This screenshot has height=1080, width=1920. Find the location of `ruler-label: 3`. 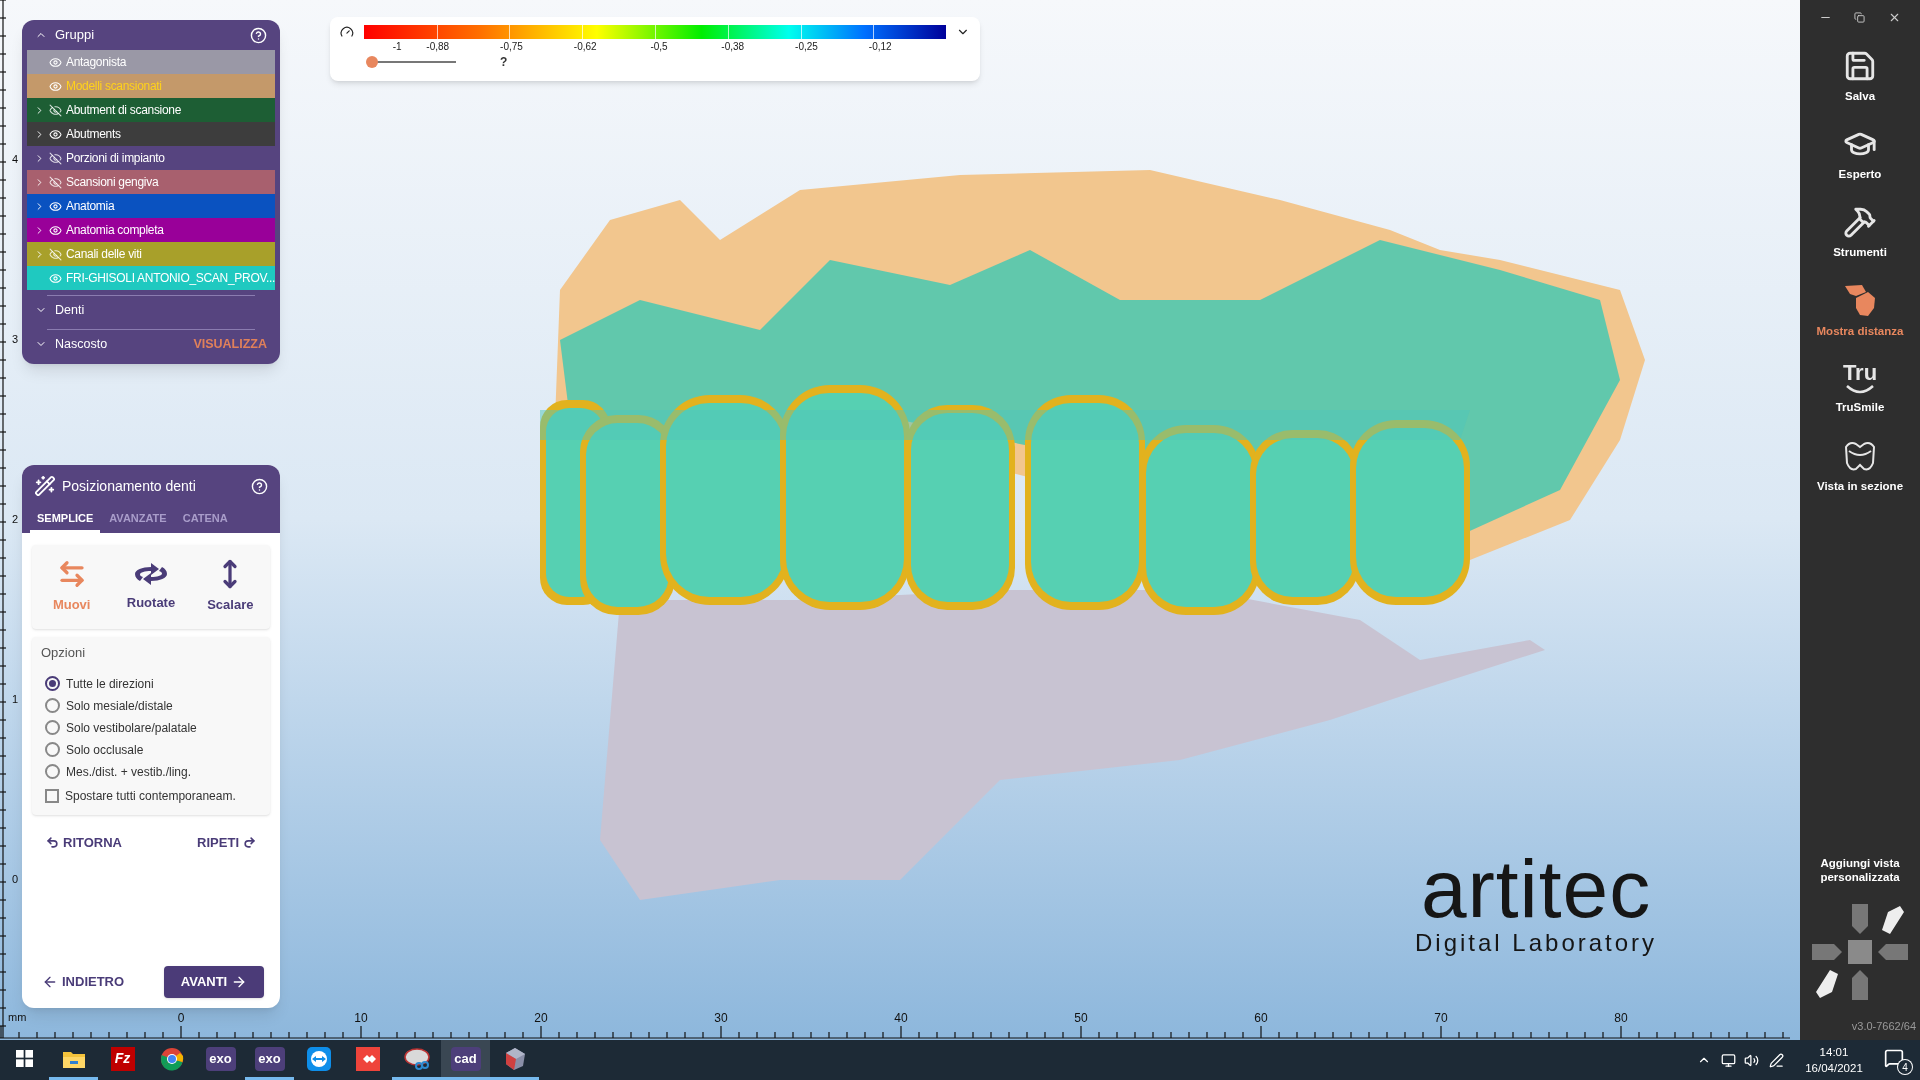

ruler-label: 3 is located at coordinates (15, 339).